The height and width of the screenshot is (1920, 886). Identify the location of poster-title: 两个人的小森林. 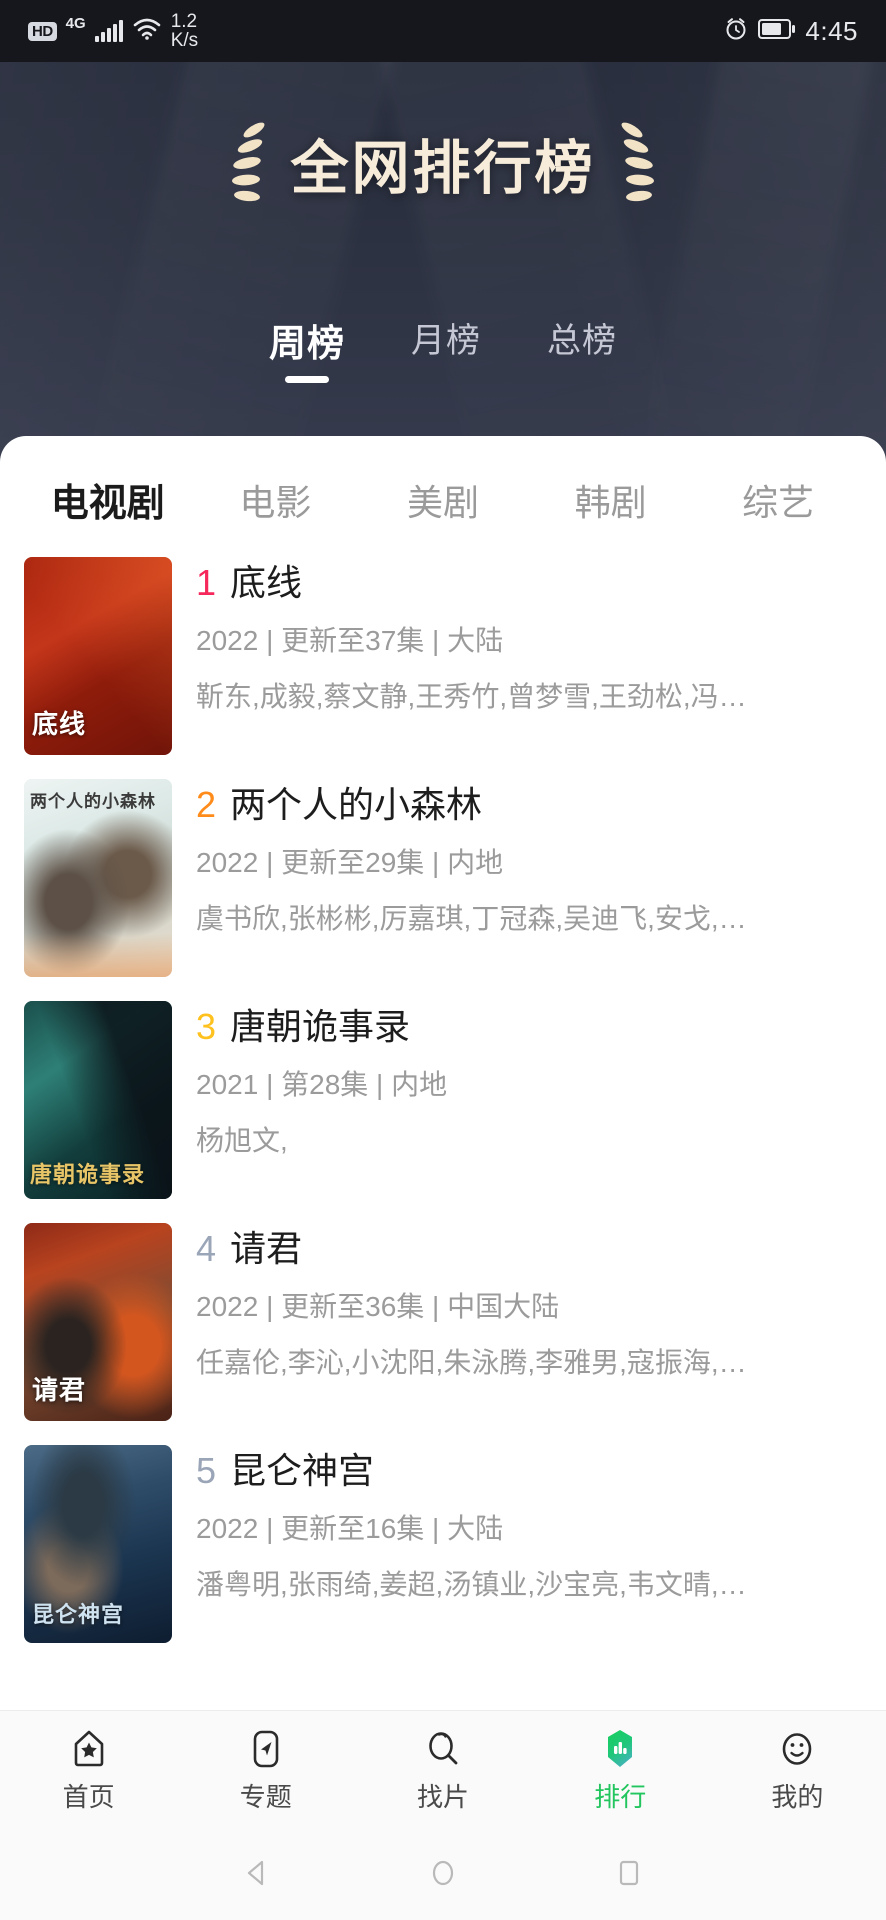
(93, 801).